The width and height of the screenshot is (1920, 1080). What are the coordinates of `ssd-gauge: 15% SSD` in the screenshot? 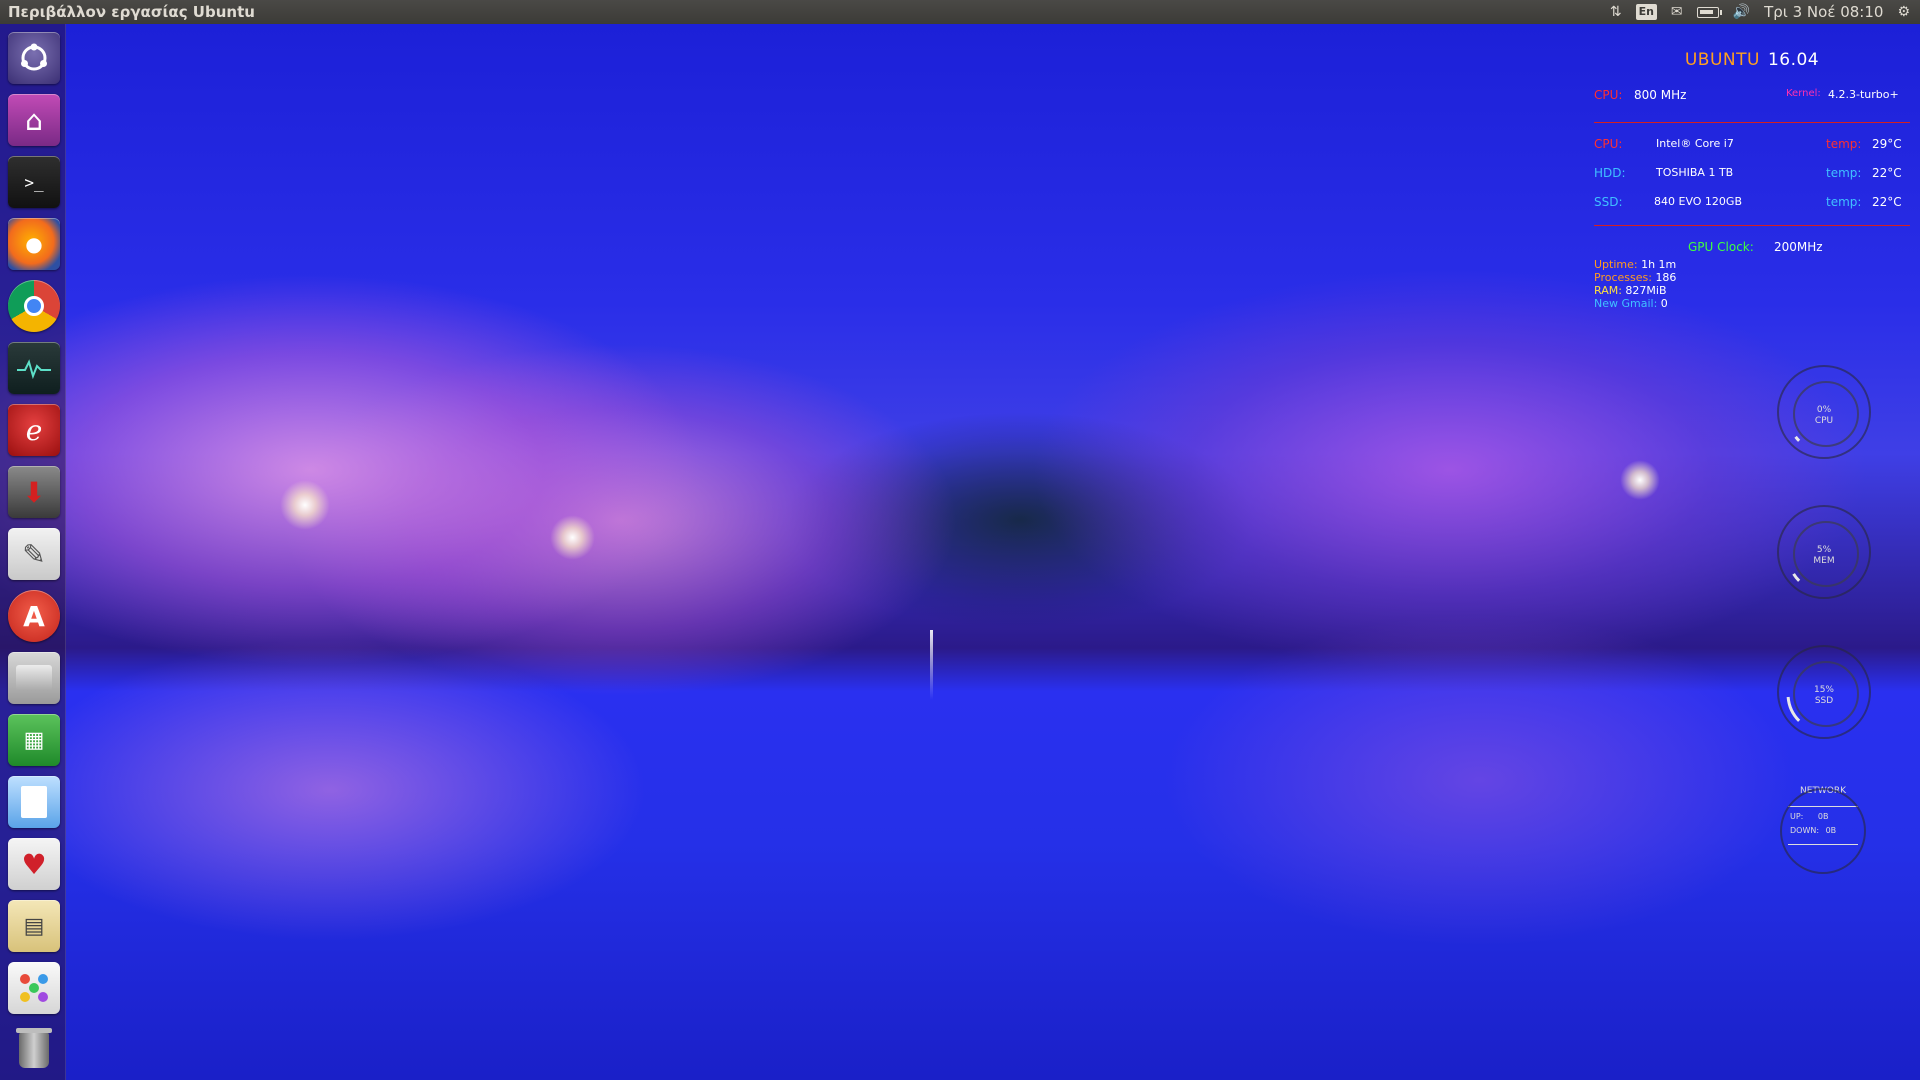 It's located at (1824, 692).